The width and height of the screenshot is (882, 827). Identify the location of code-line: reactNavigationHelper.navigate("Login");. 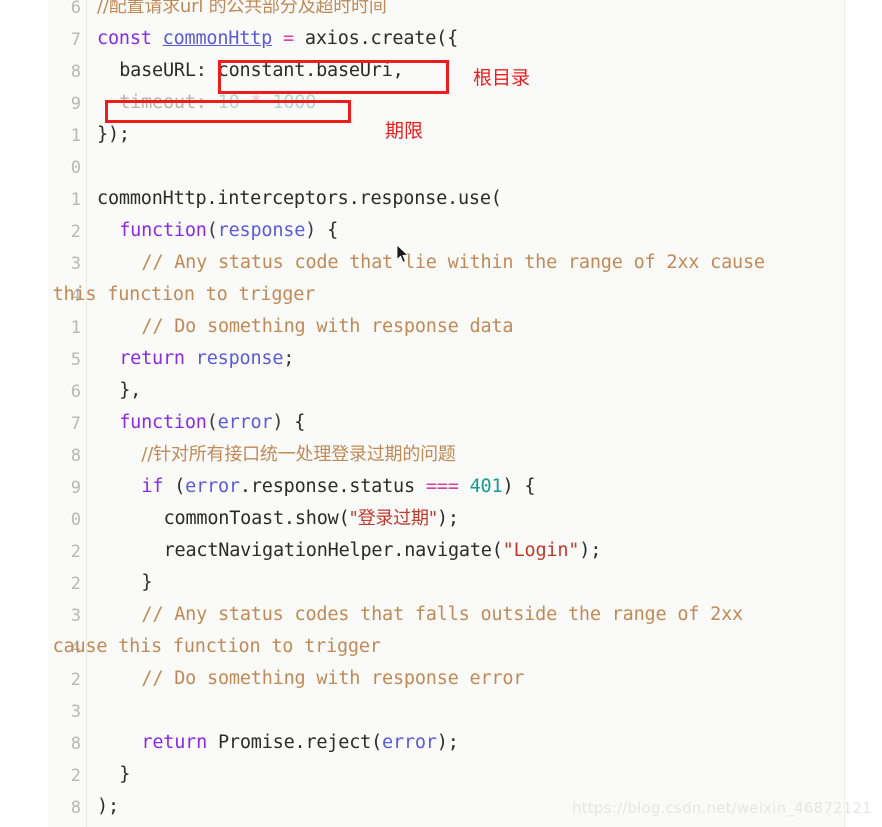
(383, 551).